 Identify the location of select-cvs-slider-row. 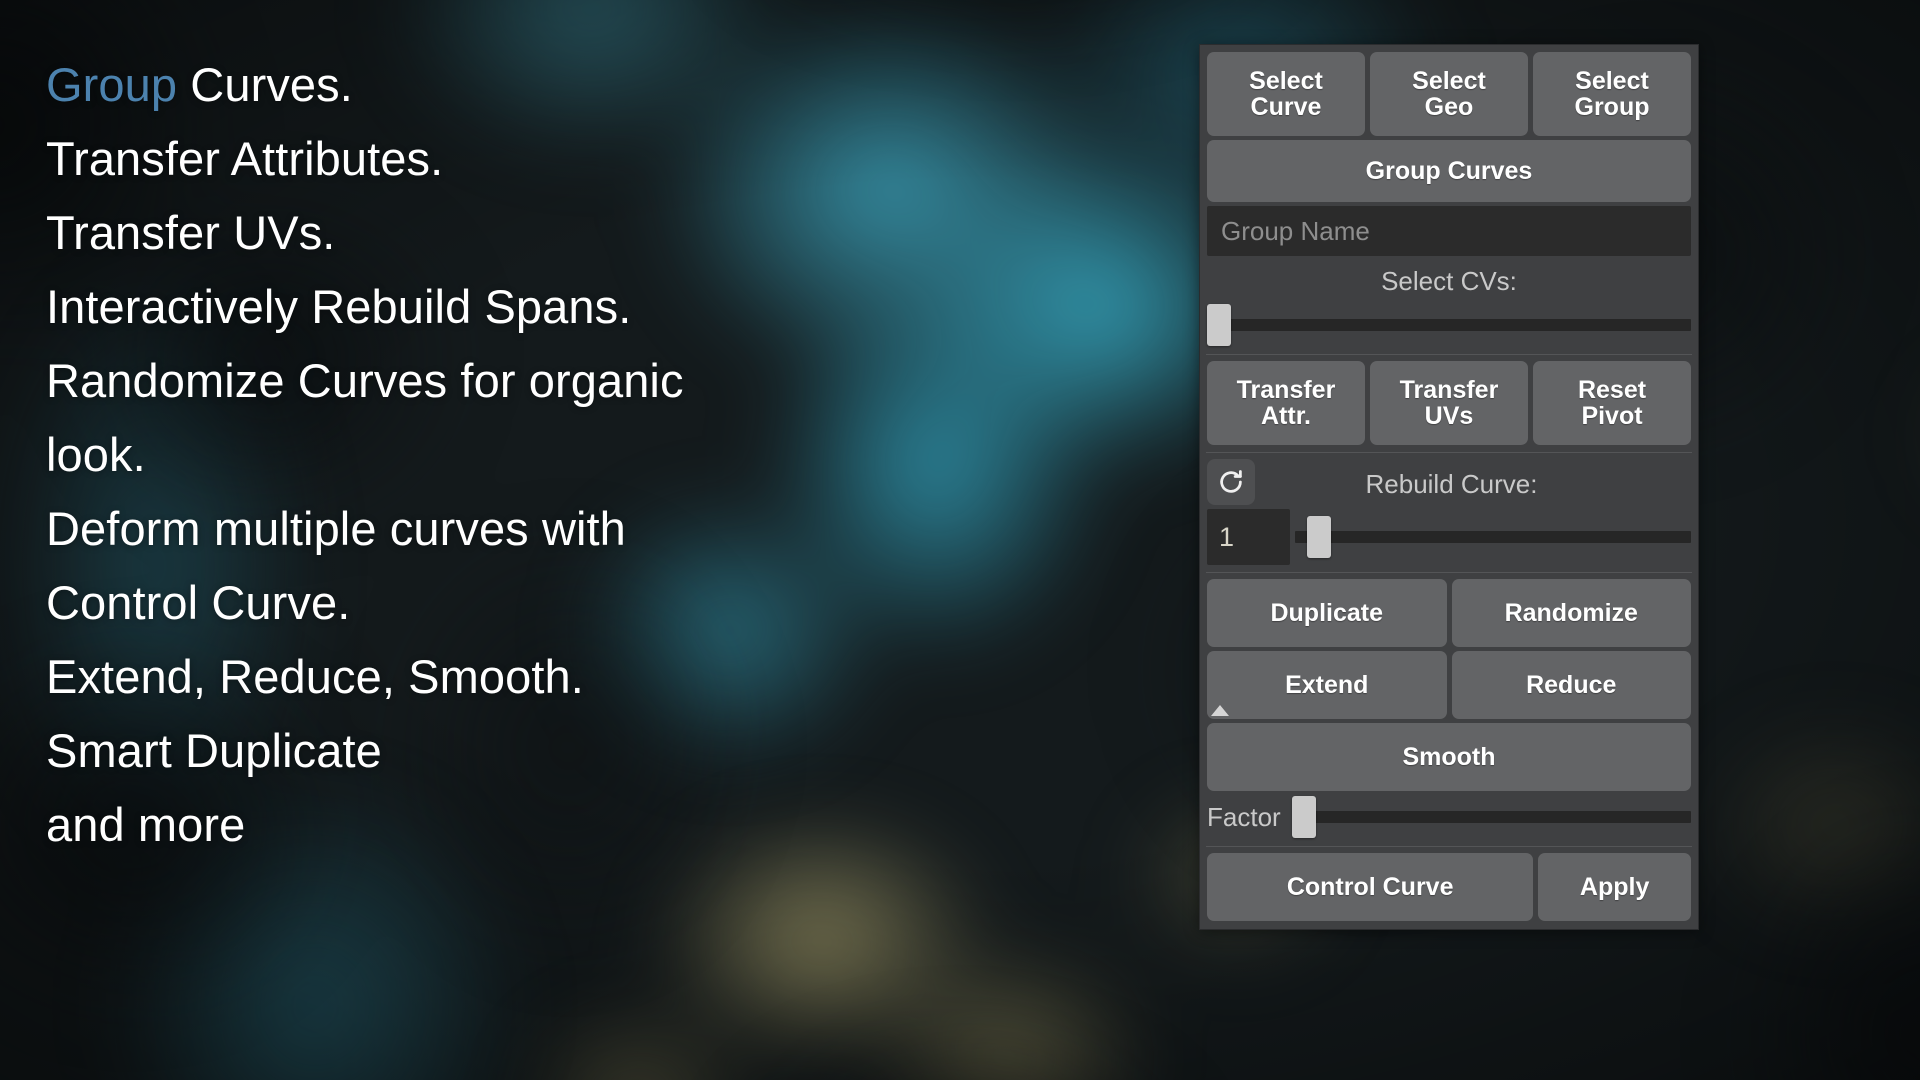
(1449, 325).